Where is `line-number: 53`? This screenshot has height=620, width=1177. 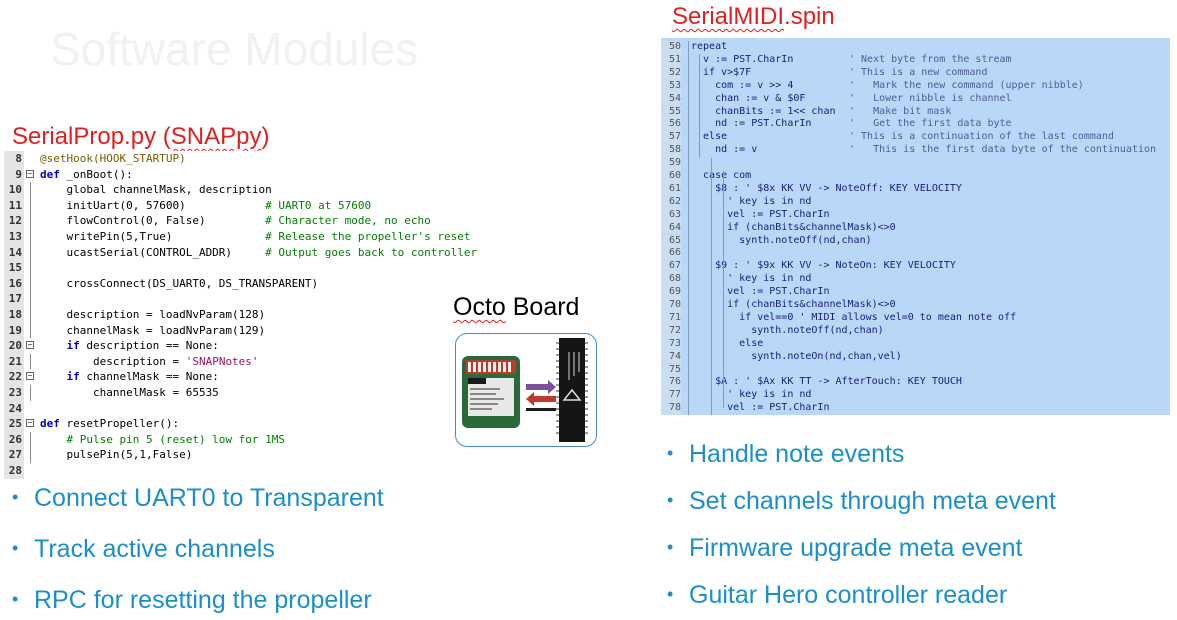 line-number: 53 is located at coordinates (671, 86).